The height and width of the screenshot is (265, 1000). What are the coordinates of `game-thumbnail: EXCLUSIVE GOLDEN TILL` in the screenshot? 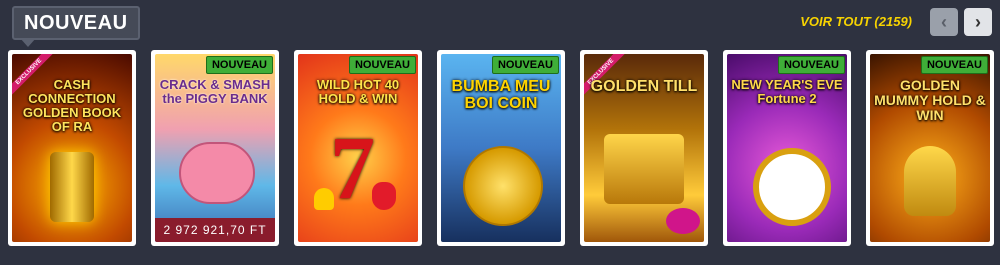 It's located at (644, 148).